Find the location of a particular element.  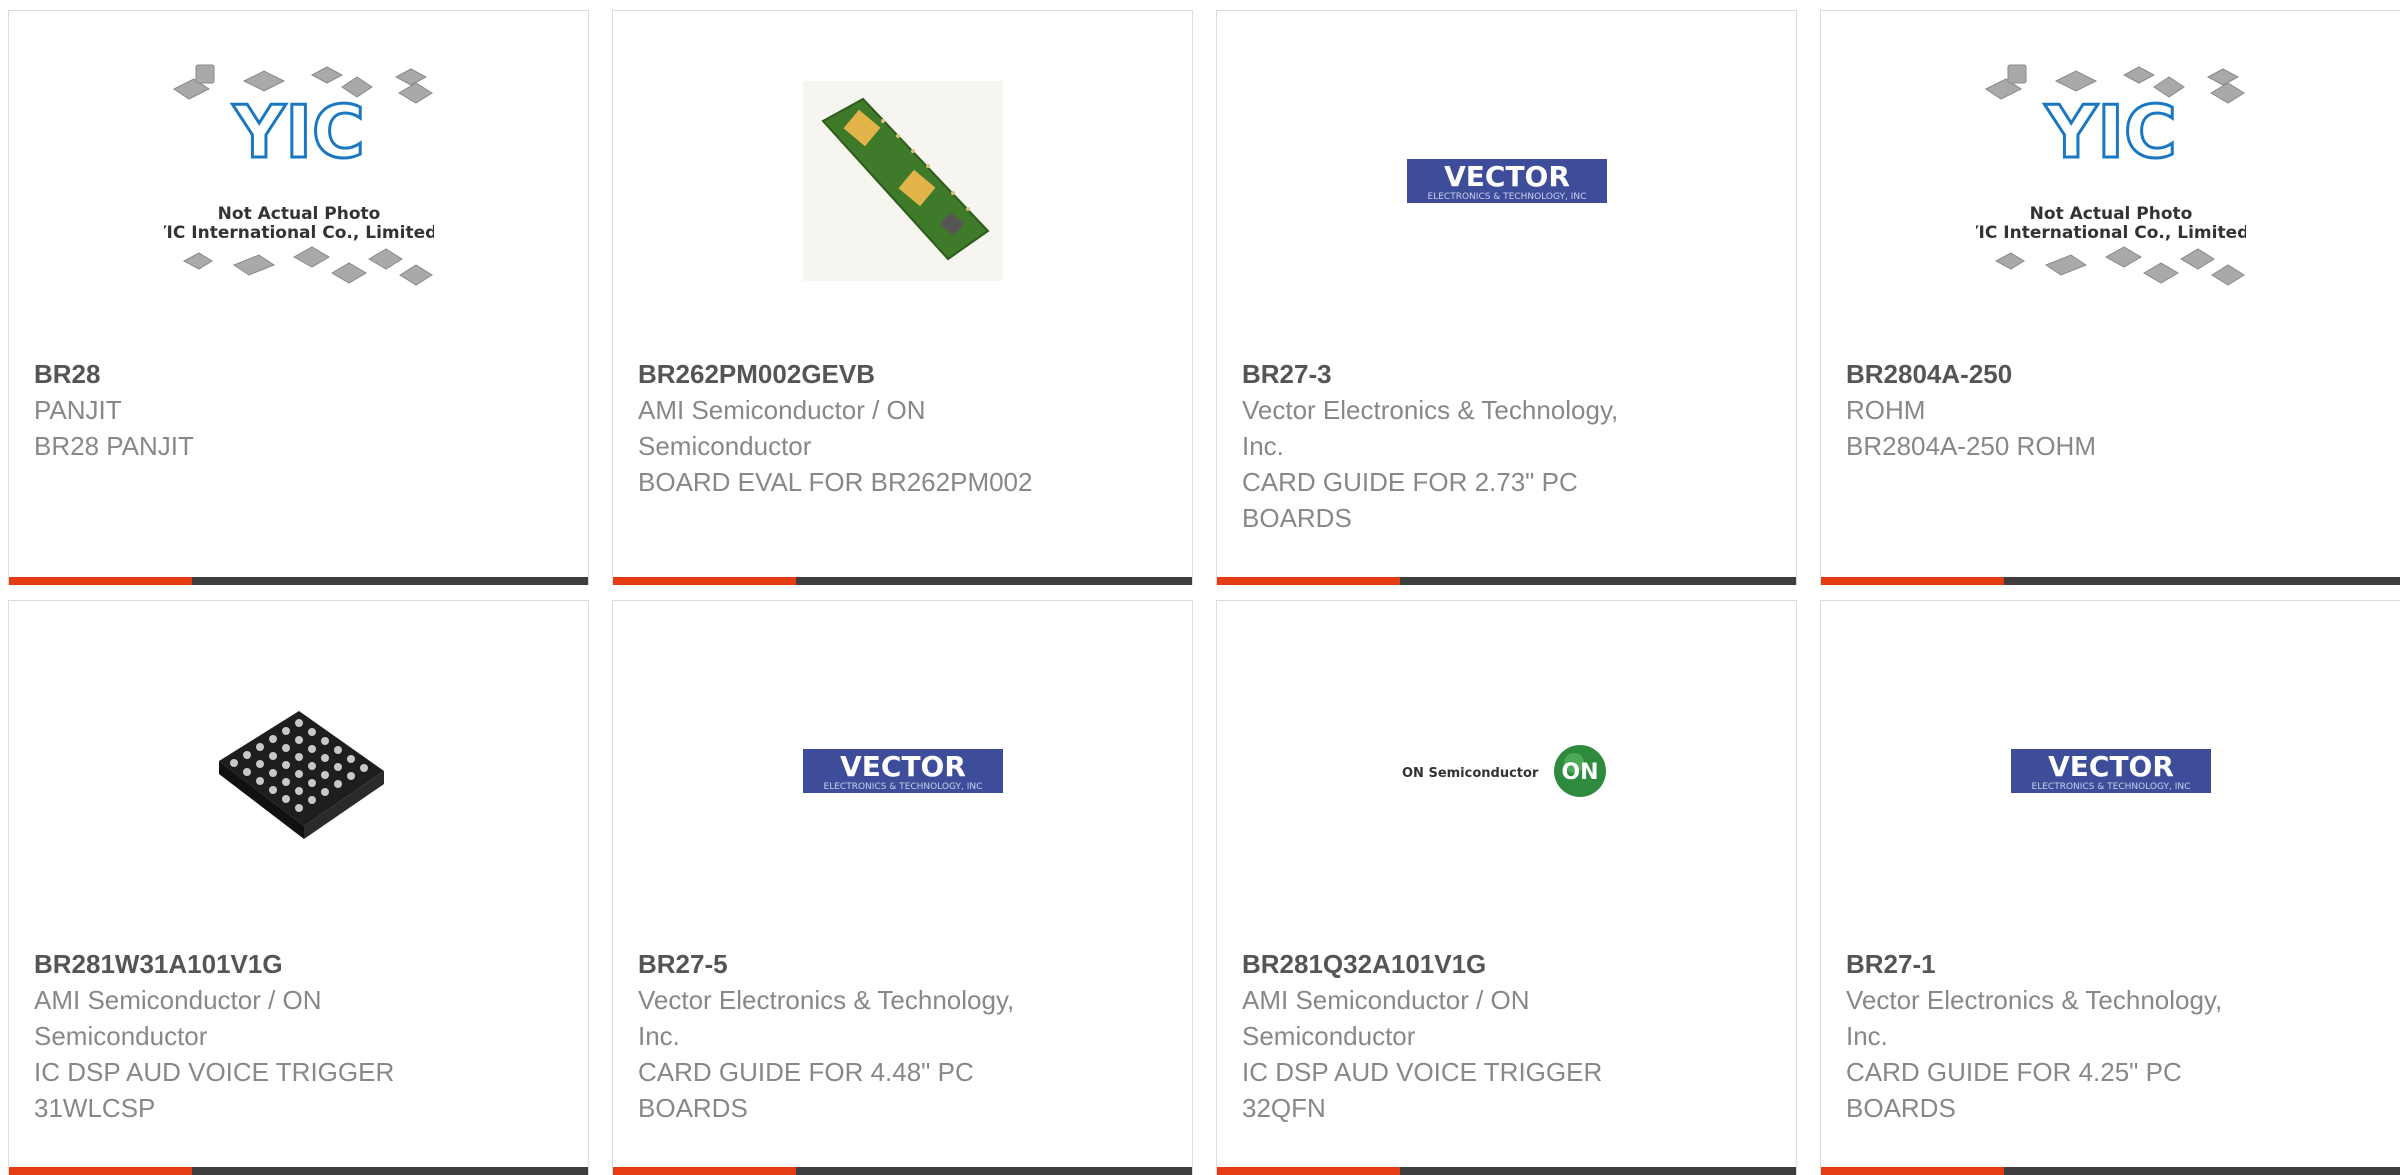

description: IC DSP AUD VOICE TRIGGER 31WLCSP is located at coordinates (214, 1090).